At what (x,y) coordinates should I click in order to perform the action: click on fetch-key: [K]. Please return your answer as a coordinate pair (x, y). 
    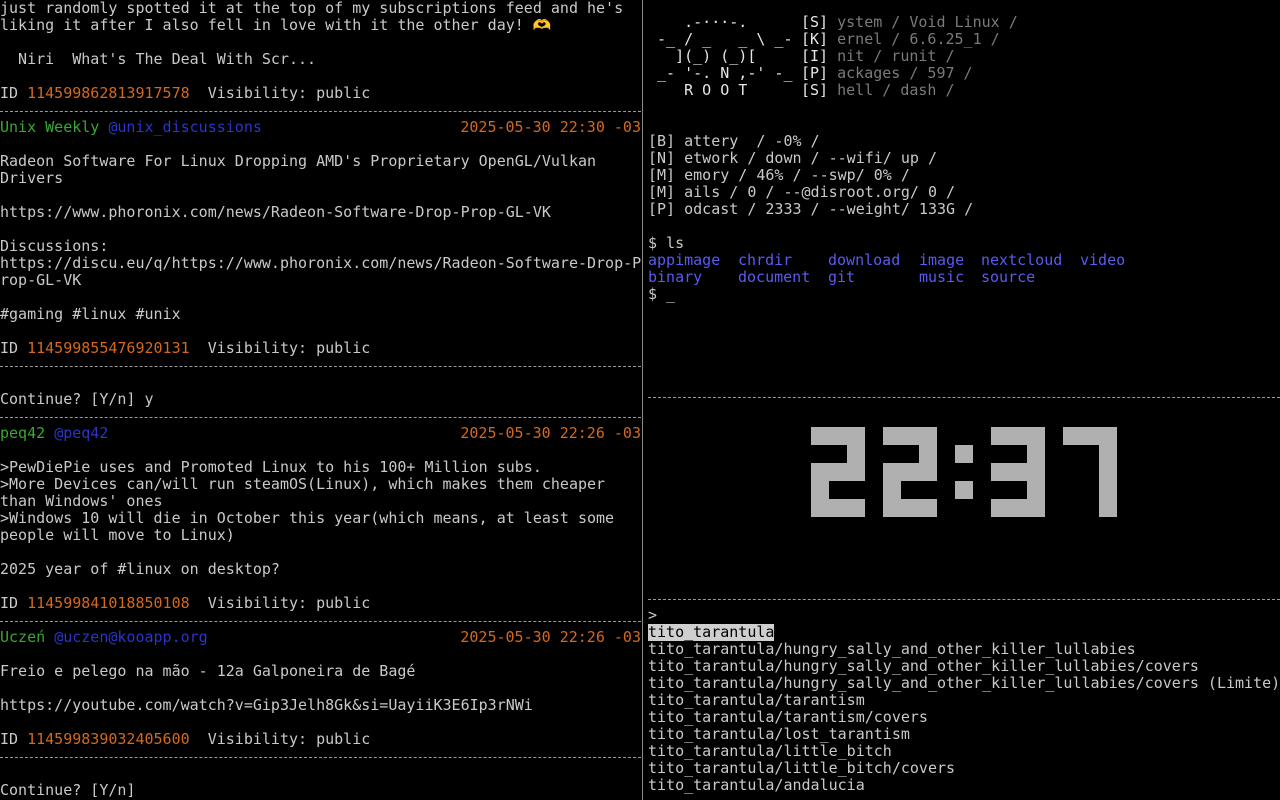
    Looking at the image, I should click on (815, 39).